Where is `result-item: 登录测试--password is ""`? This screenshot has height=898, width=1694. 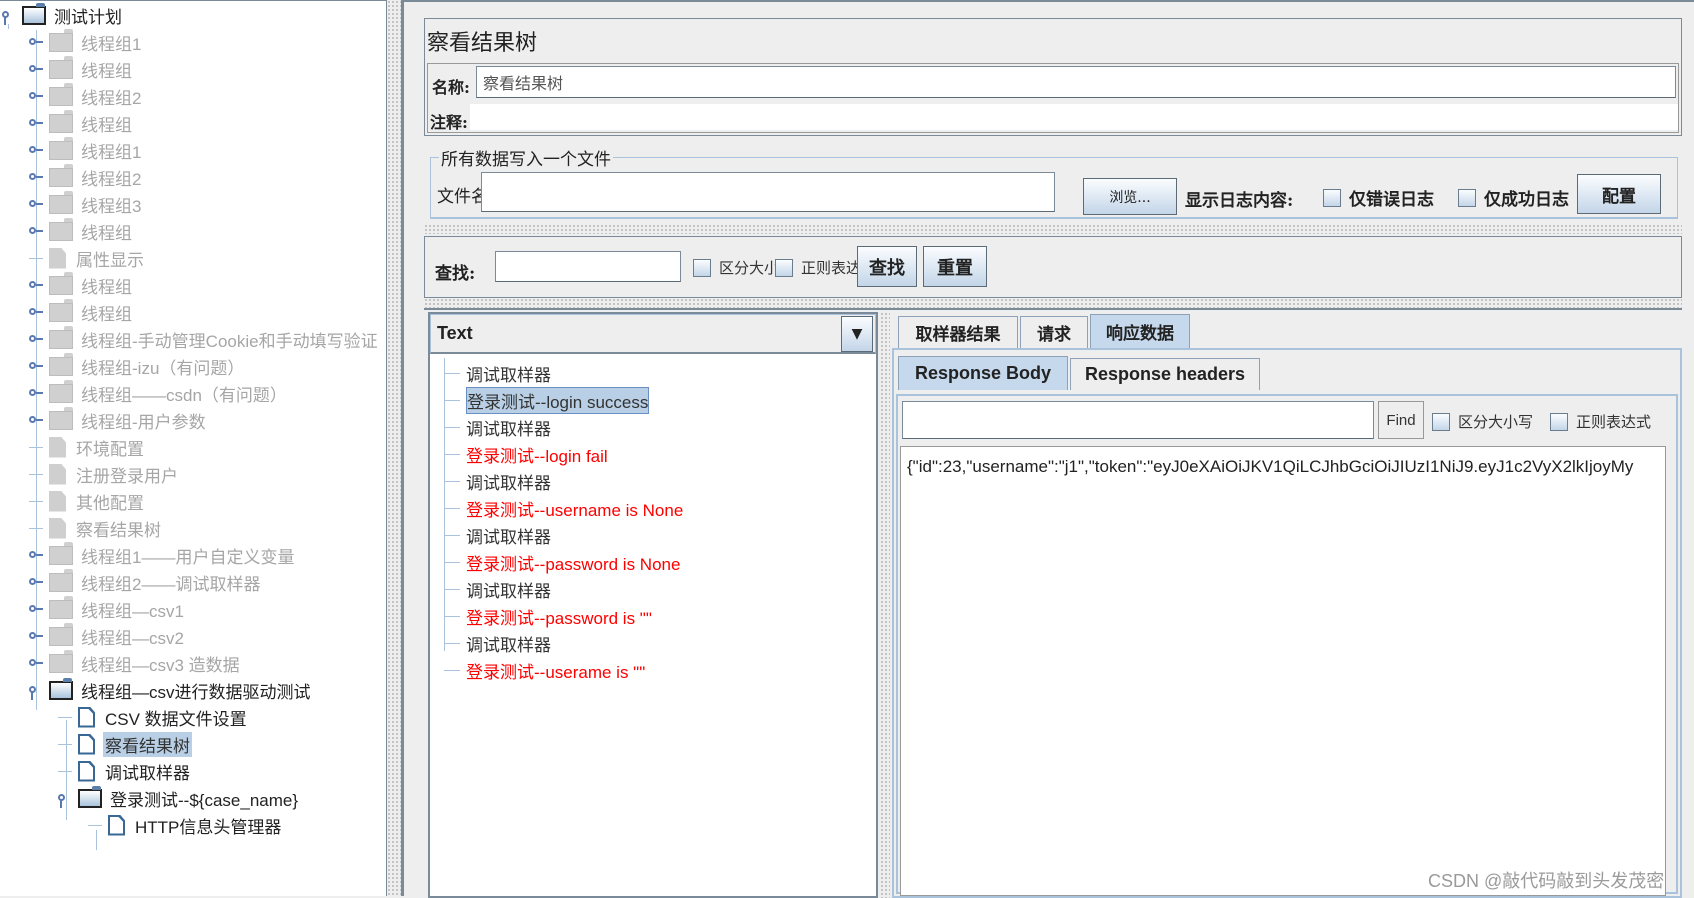
result-item: 登录测试--password is "" is located at coordinates (548, 616).